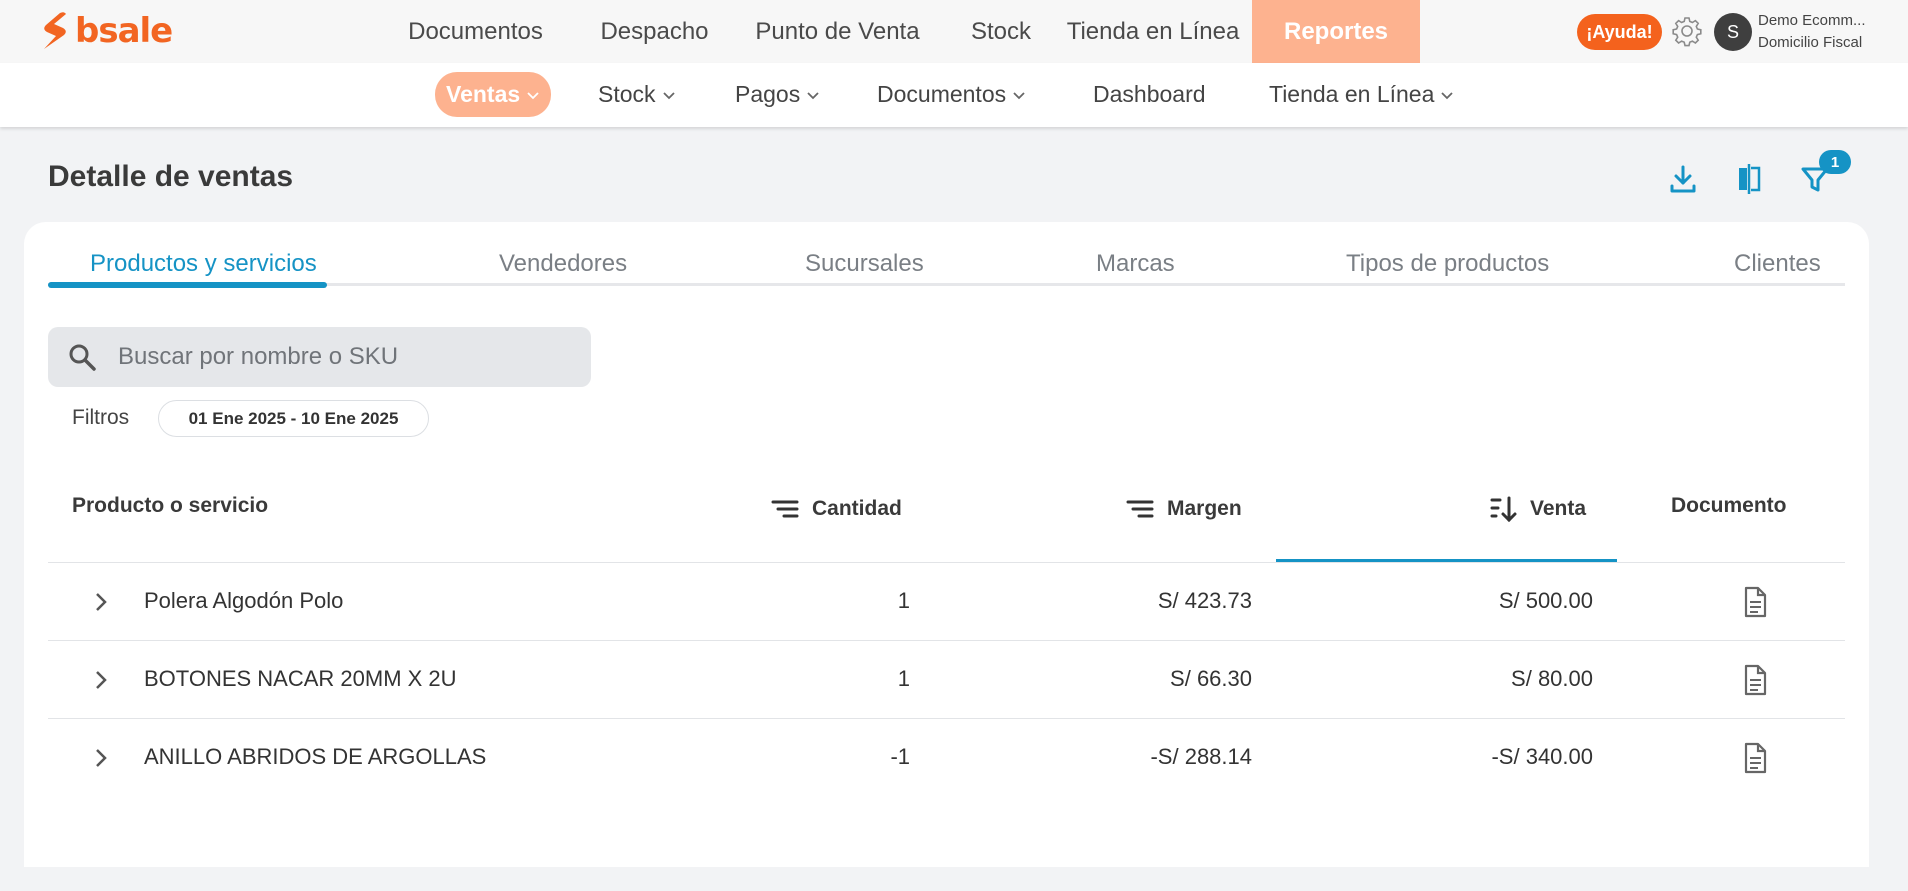  I want to click on search-icon, so click(82, 357).